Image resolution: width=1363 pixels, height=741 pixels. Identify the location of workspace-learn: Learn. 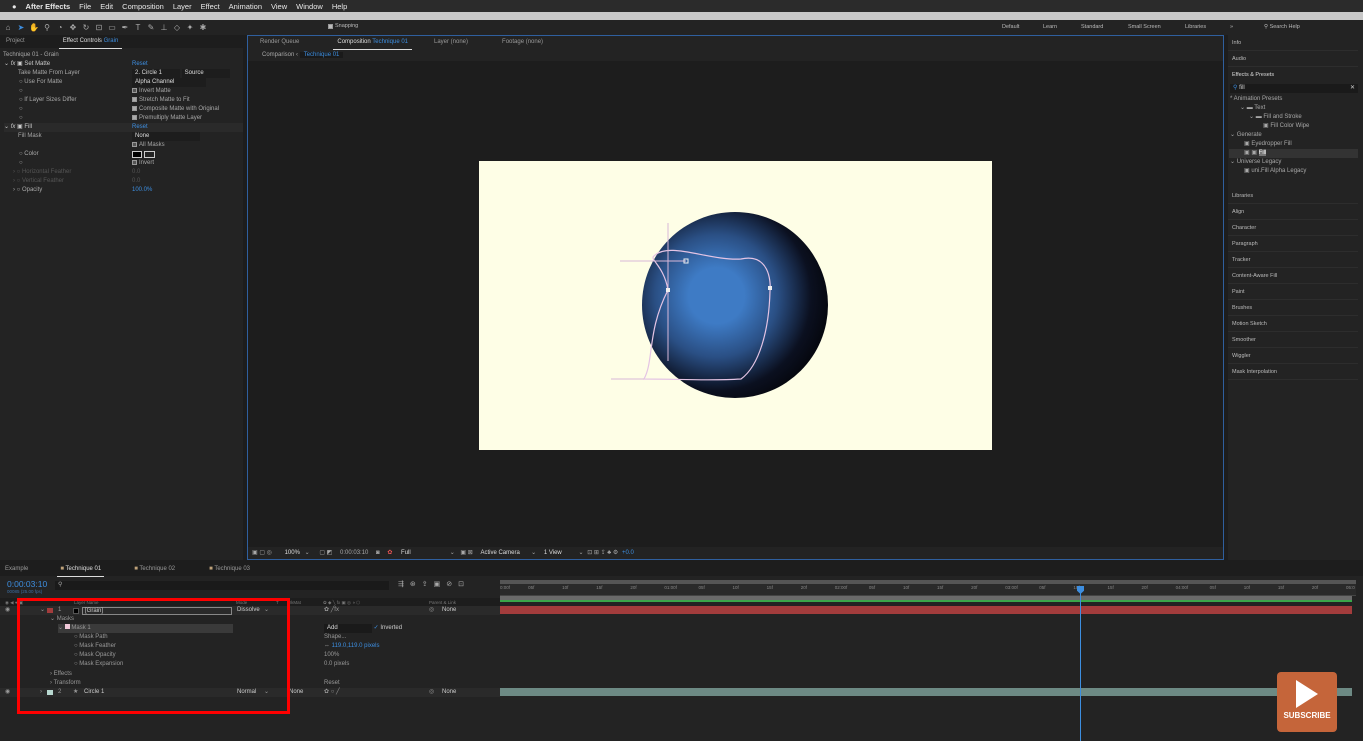
(1050, 27).